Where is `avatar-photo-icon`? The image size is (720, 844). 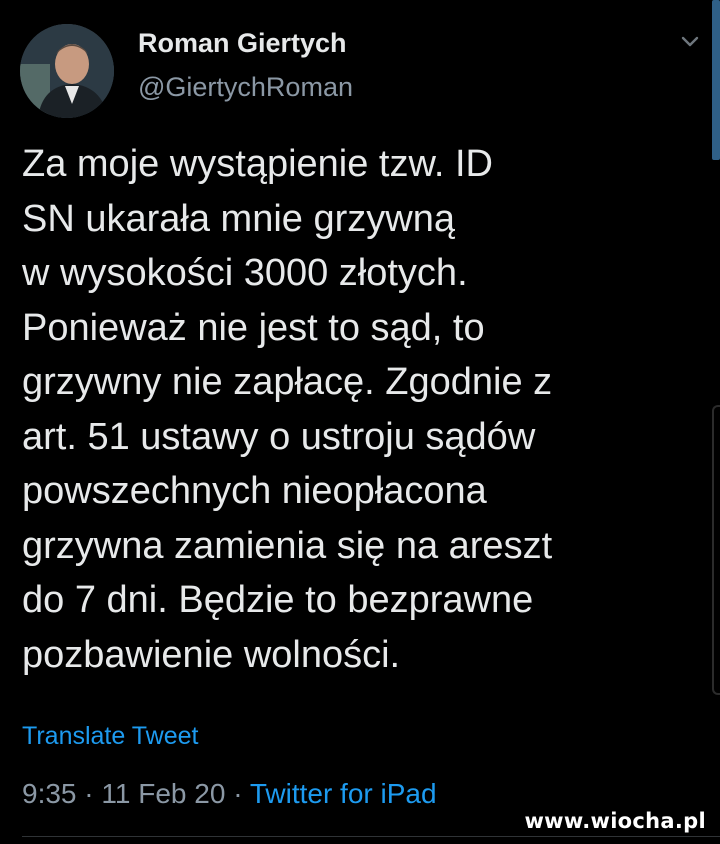 avatar-photo-icon is located at coordinates (67, 71).